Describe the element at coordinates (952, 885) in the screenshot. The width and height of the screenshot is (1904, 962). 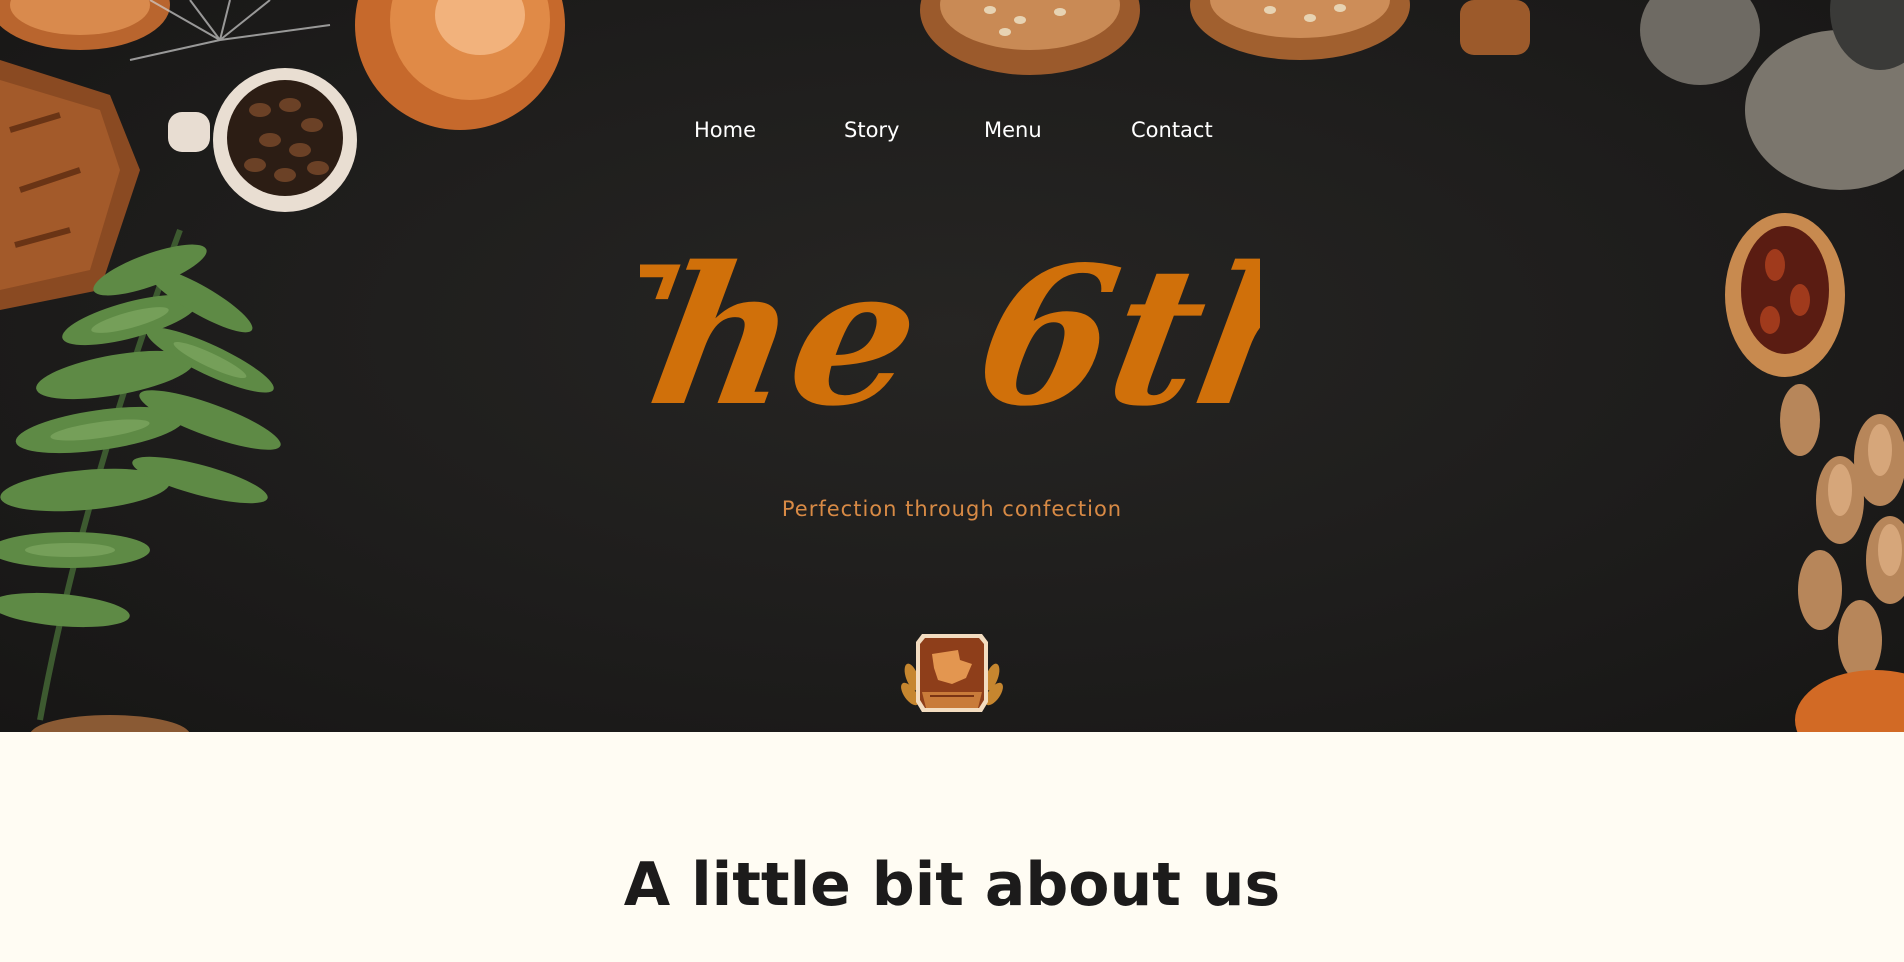
I see `about-heading: A little bit about us` at that location.